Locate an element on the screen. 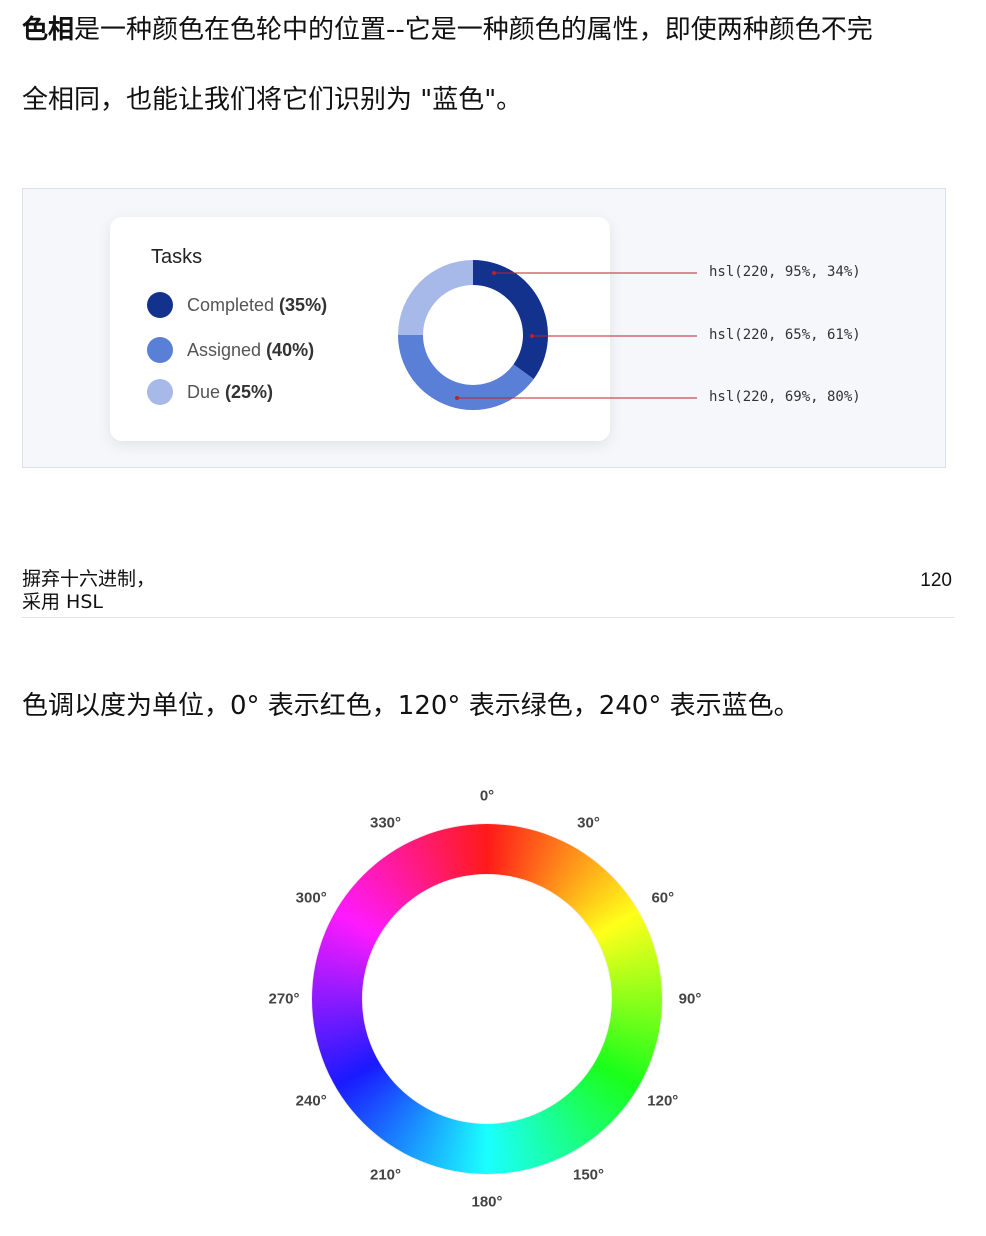  hue-label-60: 60° is located at coordinates (663, 897).